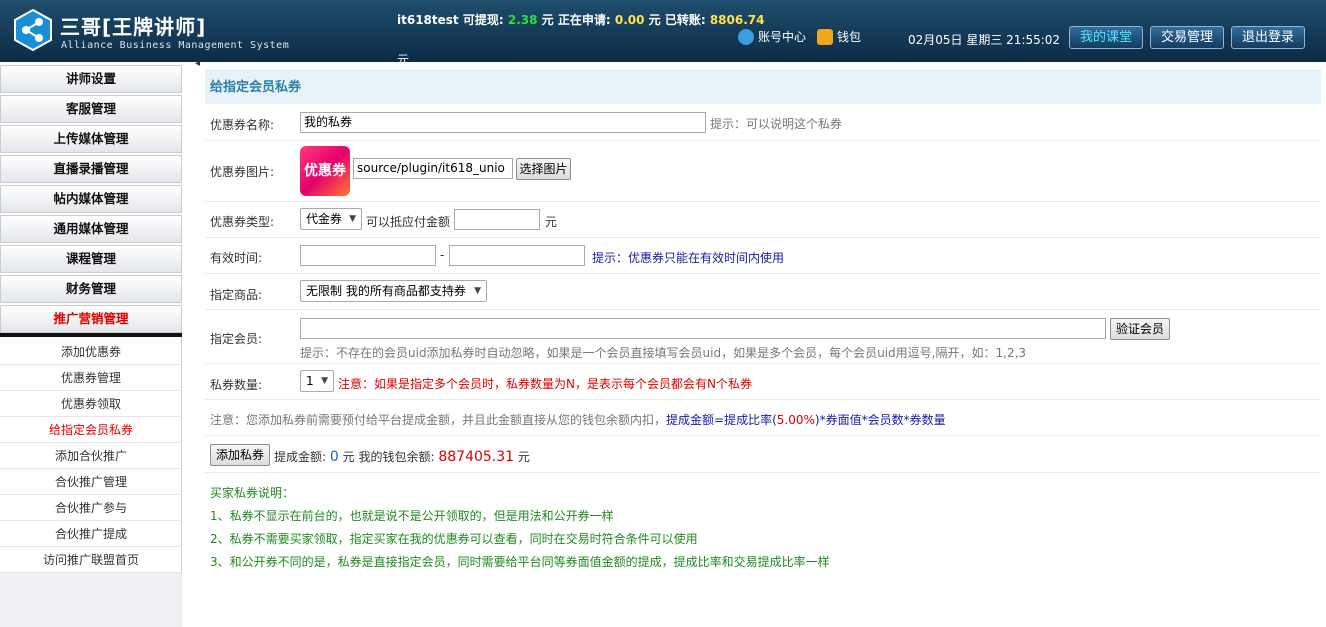 The width and height of the screenshot is (1326, 627). Describe the element at coordinates (91, 259) in the screenshot. I see `sidebar-item-courses: 课程管理` at that location.